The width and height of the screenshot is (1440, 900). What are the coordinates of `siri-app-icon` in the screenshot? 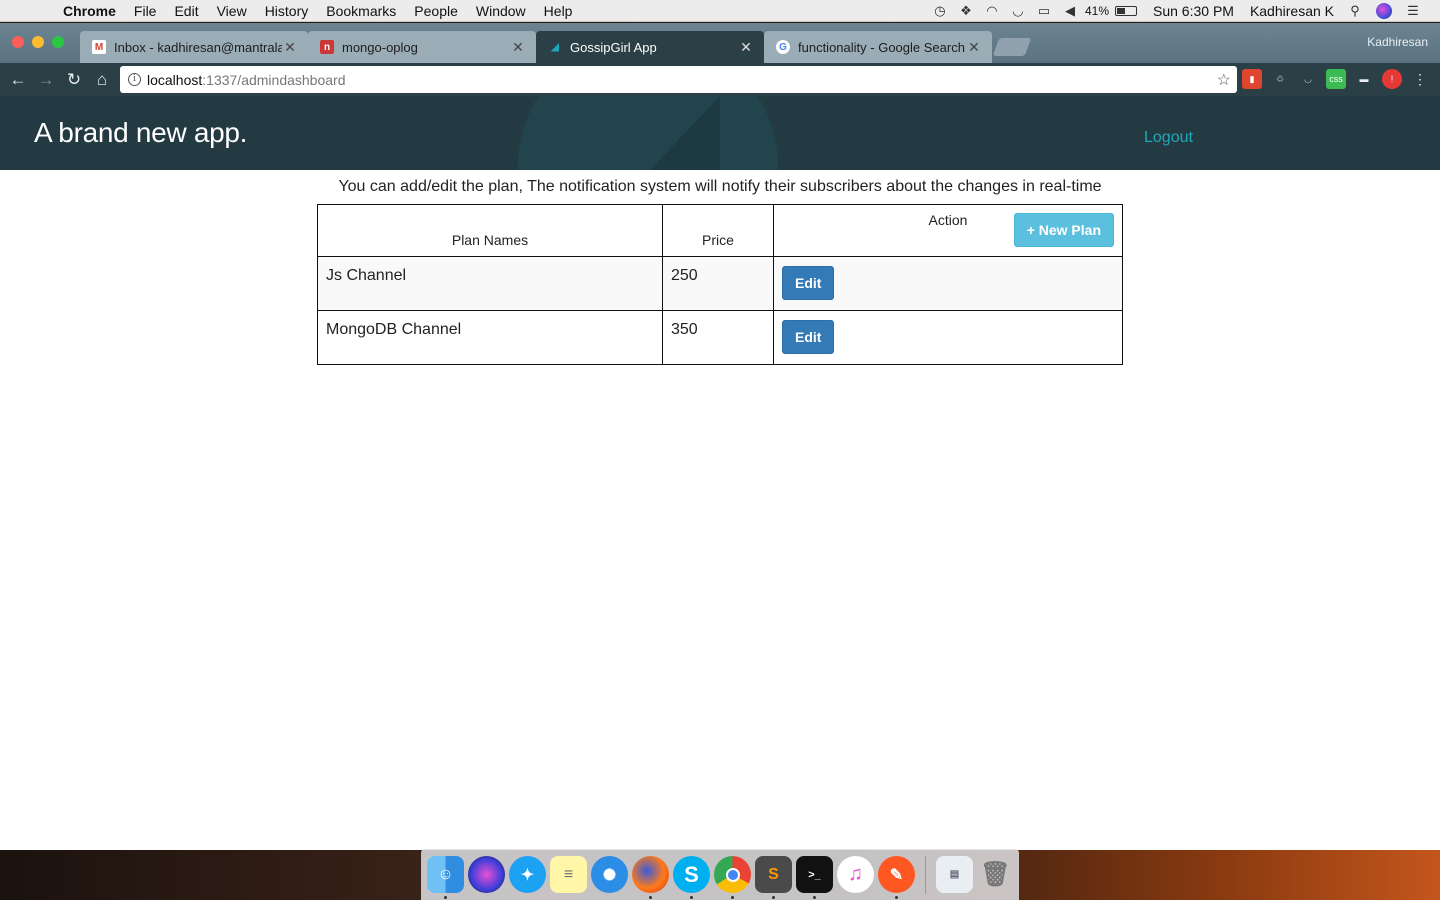 It's located at (486, 874).